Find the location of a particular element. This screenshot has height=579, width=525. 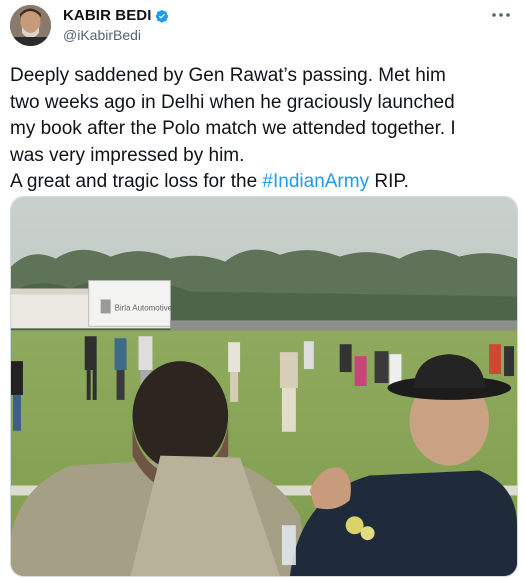

author-display-name: KABIR BEDI is located at coordinates (107, 15).